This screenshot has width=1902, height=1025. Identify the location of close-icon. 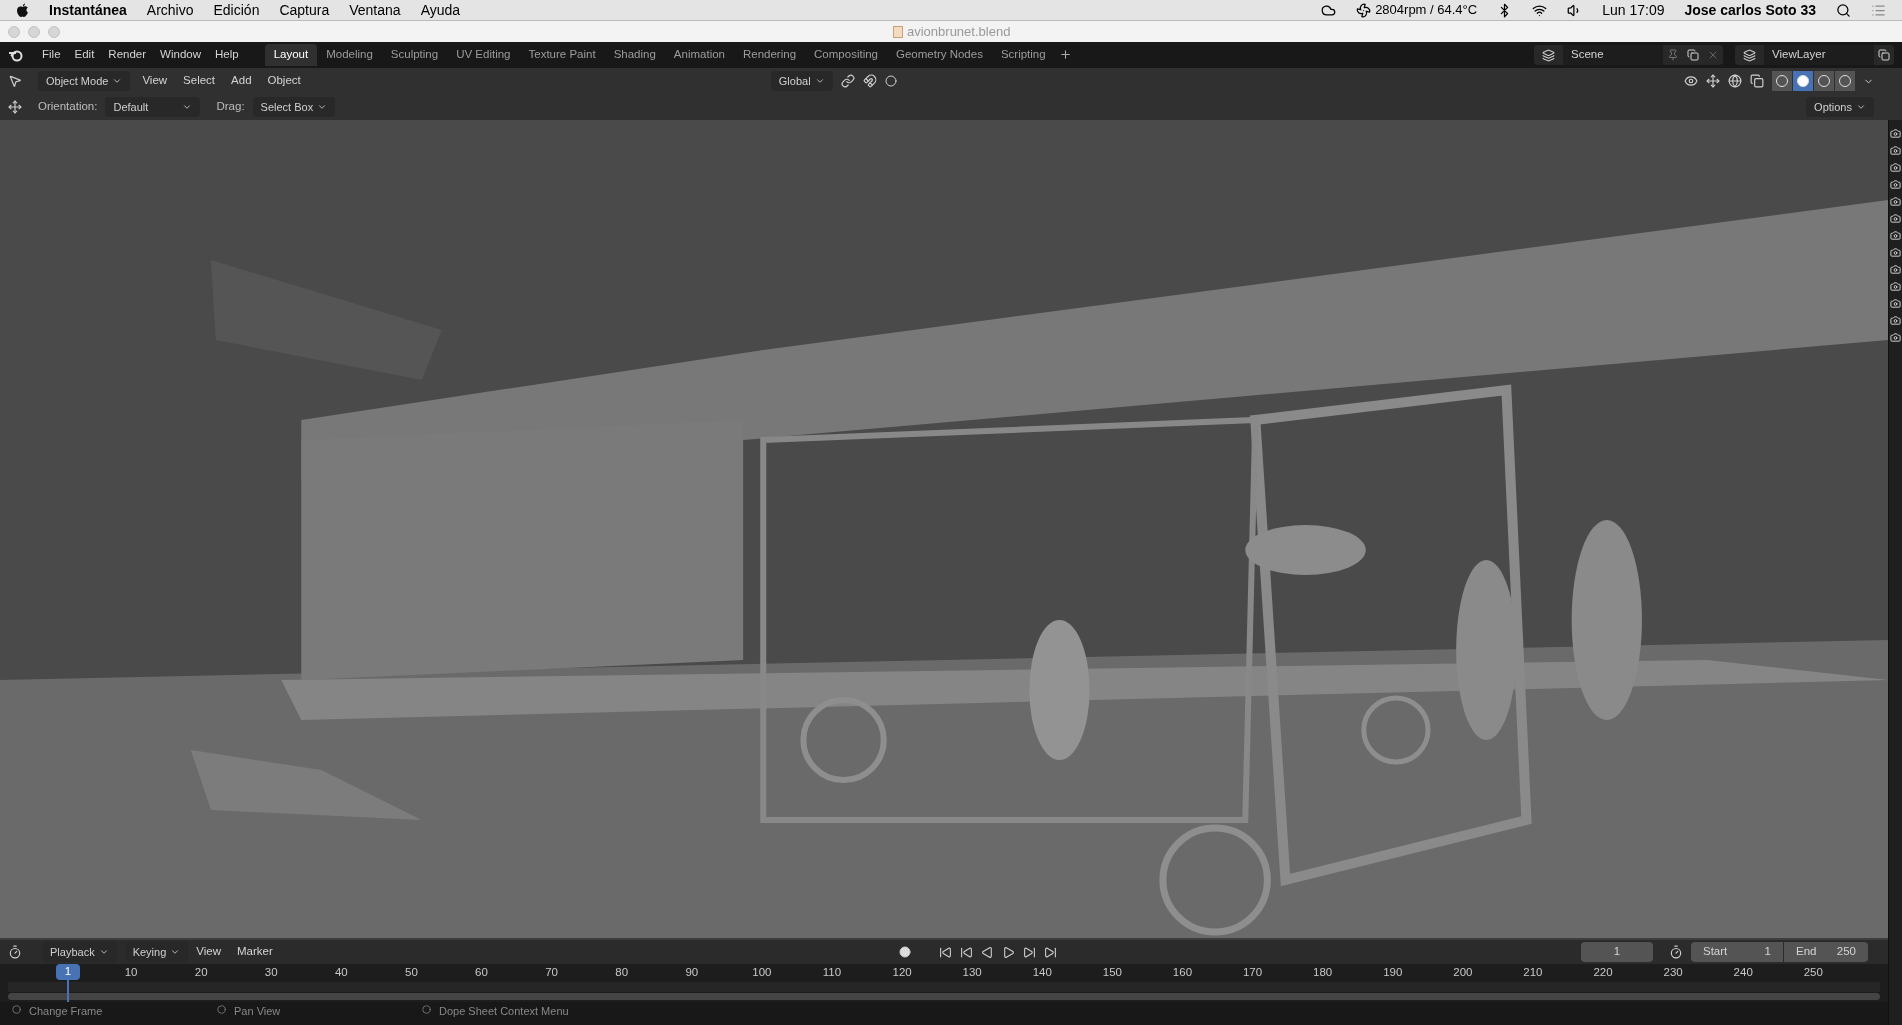
(1713, 55).